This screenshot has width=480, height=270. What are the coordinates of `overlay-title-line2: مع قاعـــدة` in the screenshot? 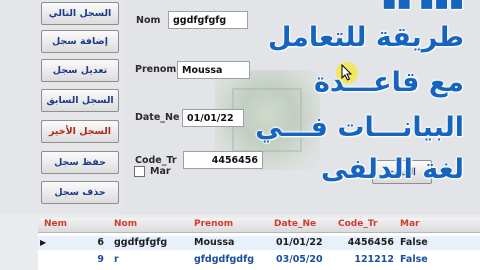 It's located at (388, 82).